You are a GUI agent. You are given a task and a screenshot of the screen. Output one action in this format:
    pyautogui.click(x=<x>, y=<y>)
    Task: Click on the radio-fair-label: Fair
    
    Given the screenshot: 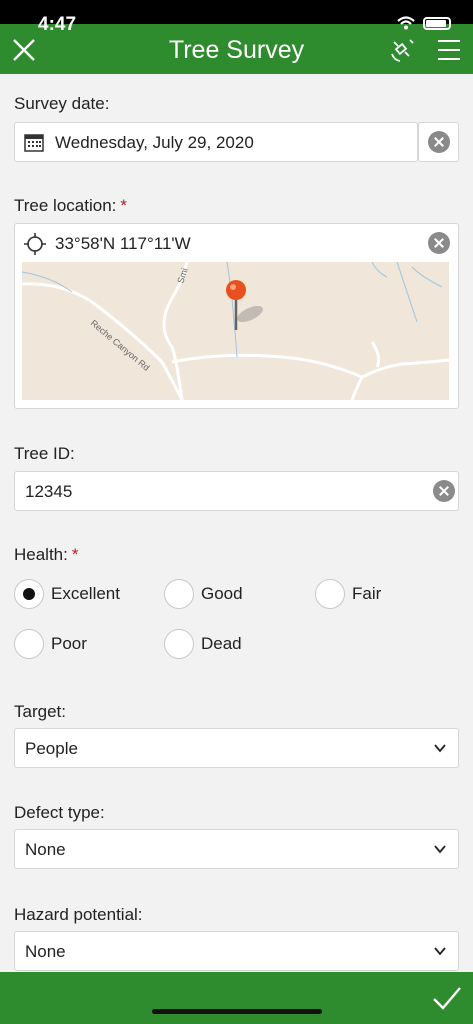 What is the action you would take?
    pyautogui.click(x=366, y=594)
    